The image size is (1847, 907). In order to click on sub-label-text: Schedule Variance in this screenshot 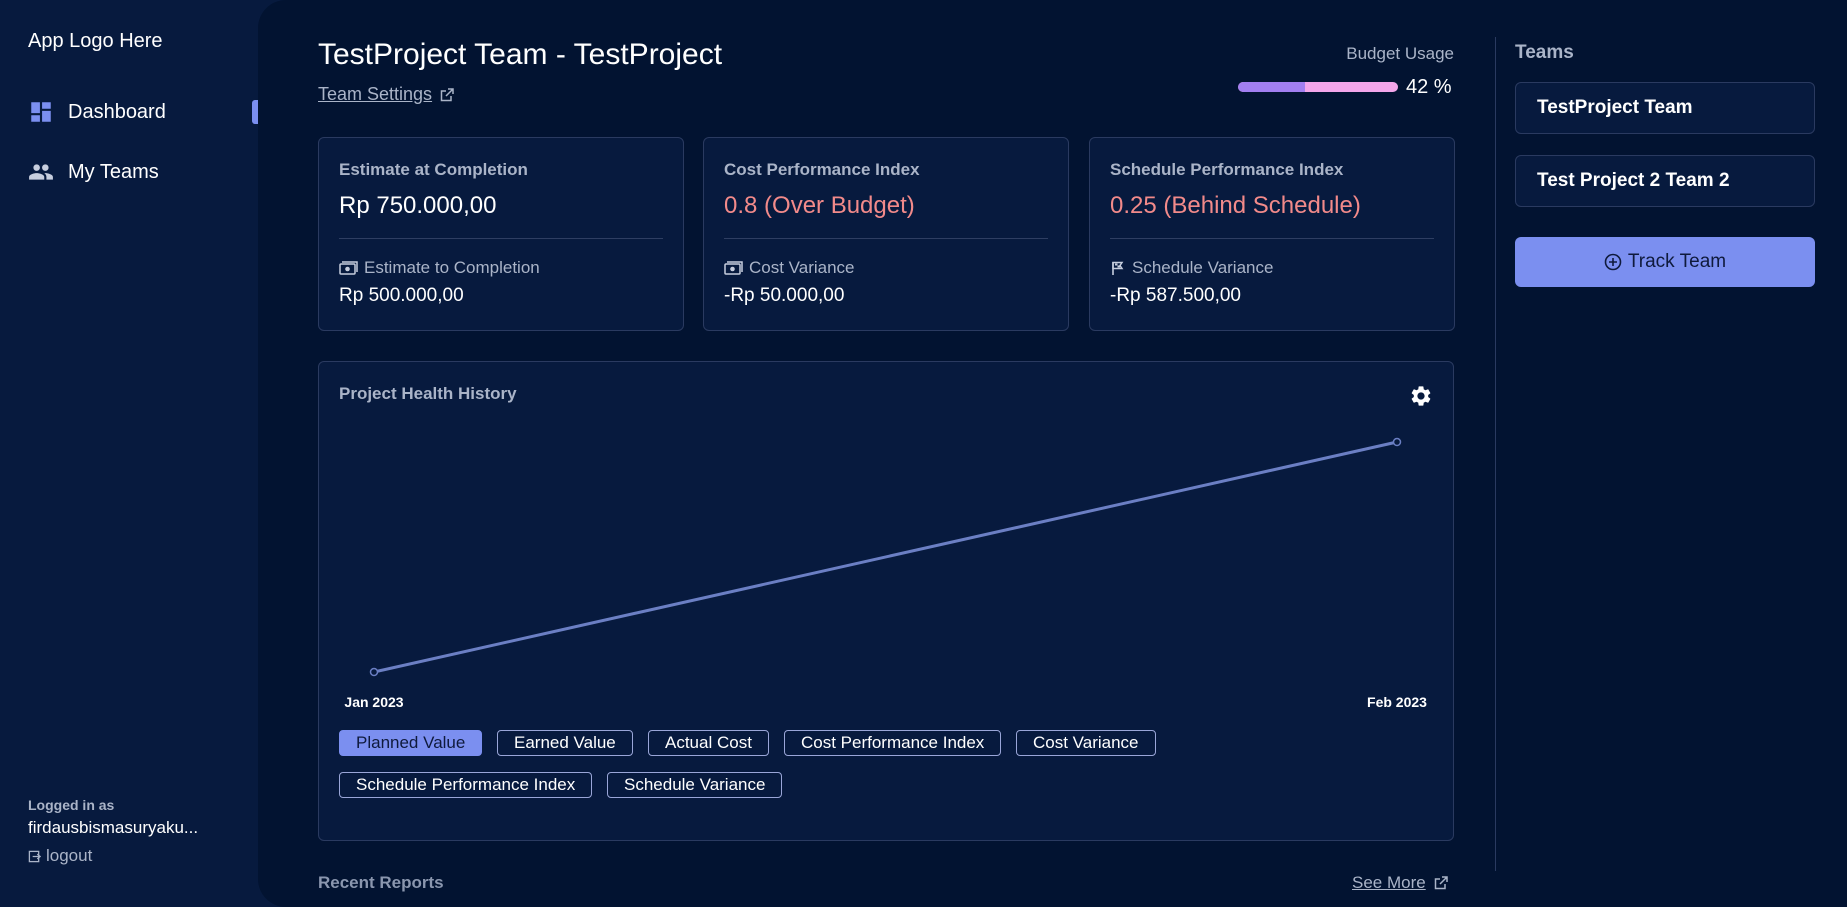, I will do `click(1203, 267)`.